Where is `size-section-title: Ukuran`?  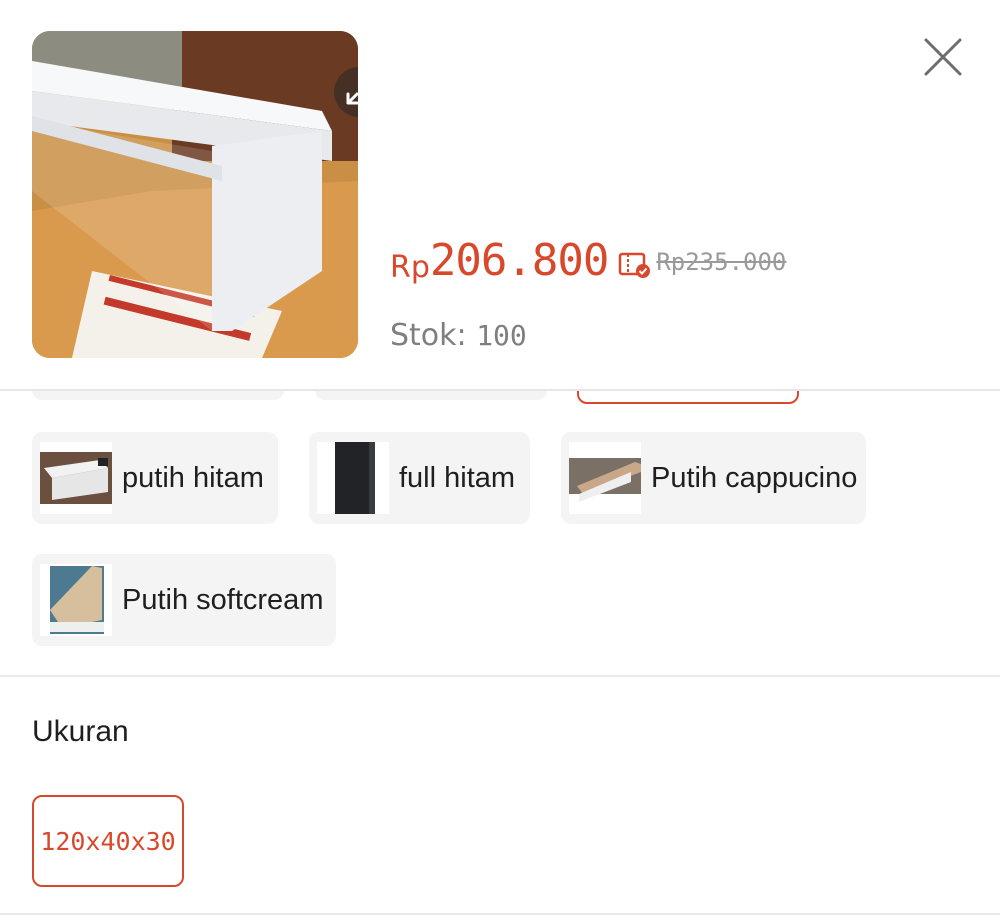
size-section-title: Ukuran is located at coordinates (80, 731).